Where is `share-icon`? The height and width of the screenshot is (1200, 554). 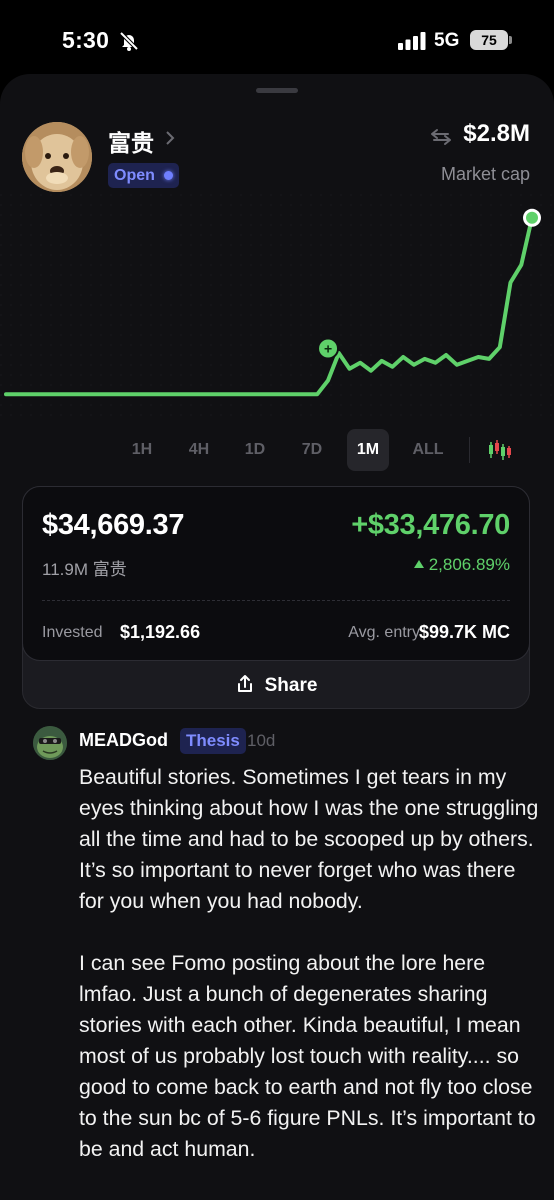
share-icon is located at coordinates (244, 683).